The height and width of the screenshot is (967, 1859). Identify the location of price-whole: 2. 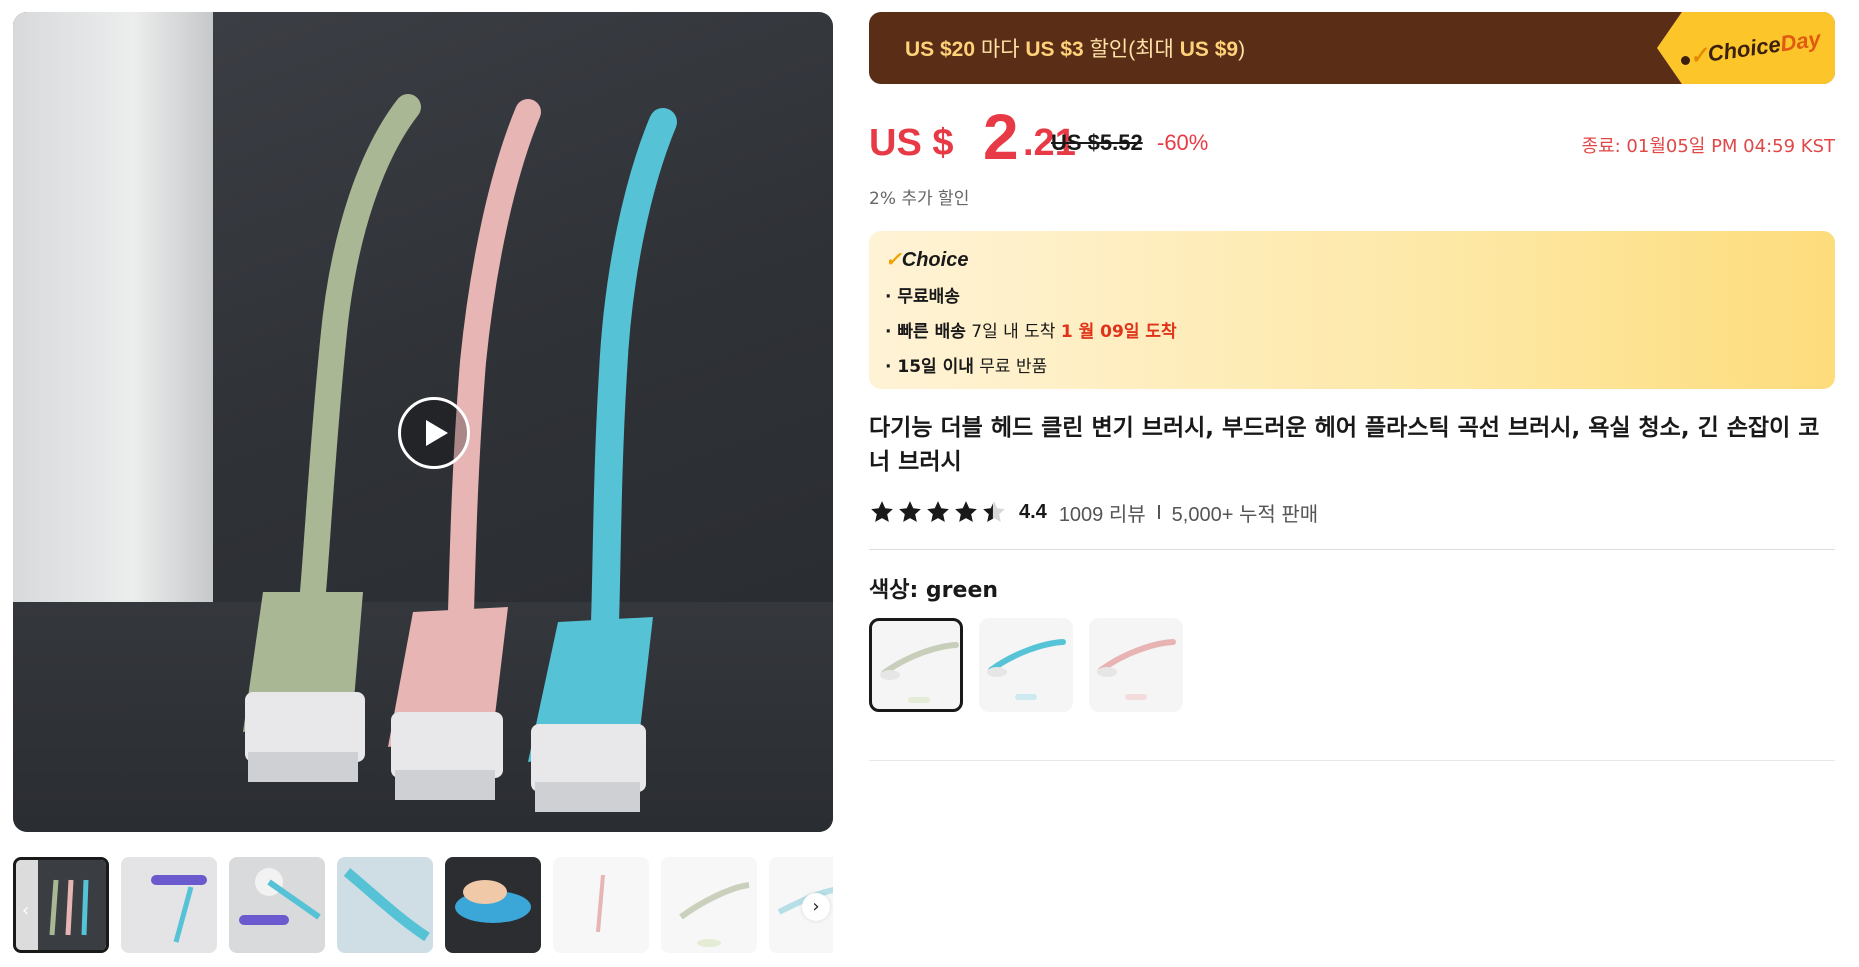
(1001, 137).